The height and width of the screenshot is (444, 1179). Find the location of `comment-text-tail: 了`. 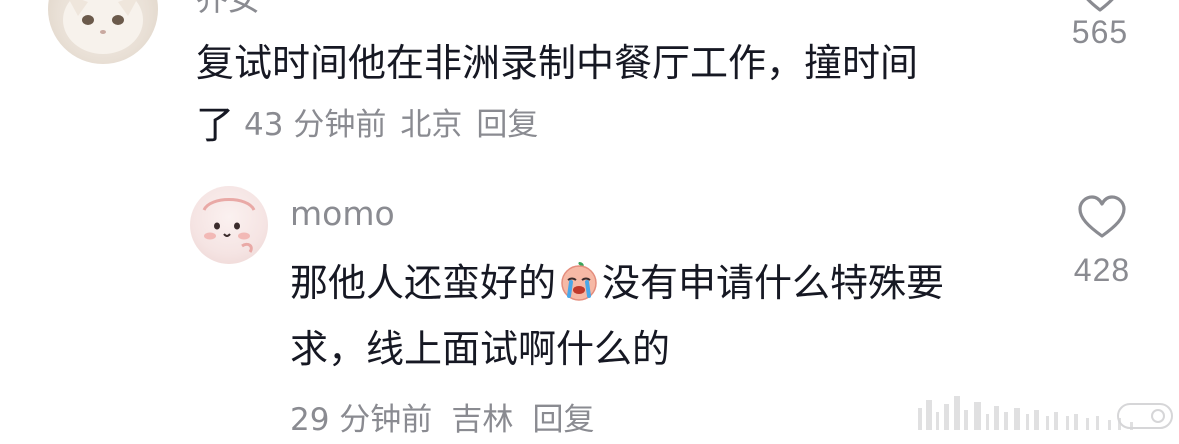

comment-text-tail: 了 is located at coordinates (215, 124).